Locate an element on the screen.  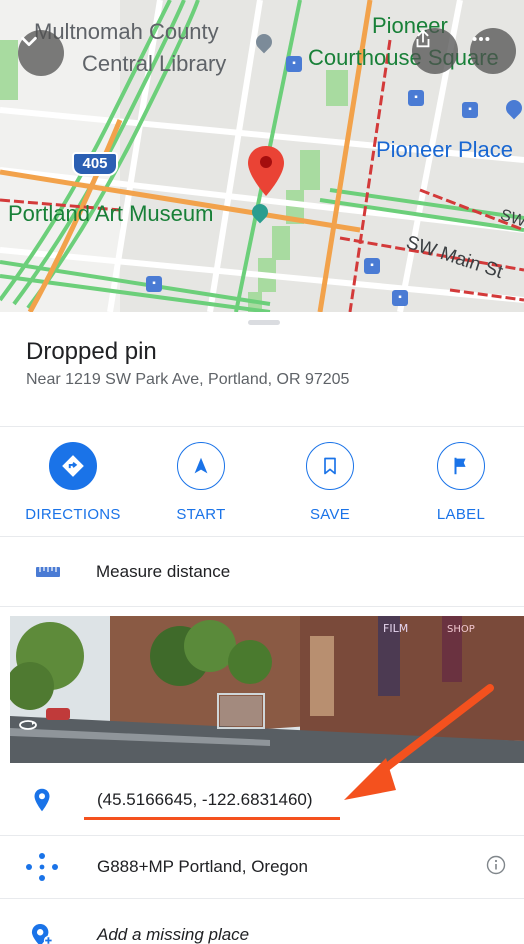
bookmark-icon is located at coordinates (330, 466).